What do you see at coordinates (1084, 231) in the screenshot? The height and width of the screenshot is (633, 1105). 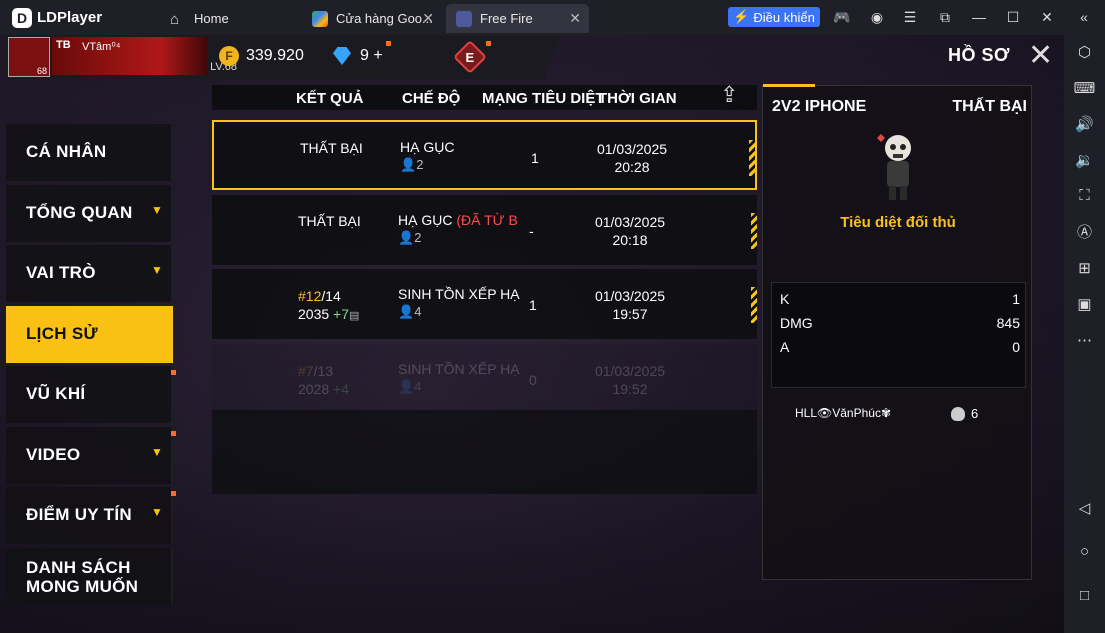 I see `auto-clicker-icon: Ⓐ` at bounding box center [1084, 231].